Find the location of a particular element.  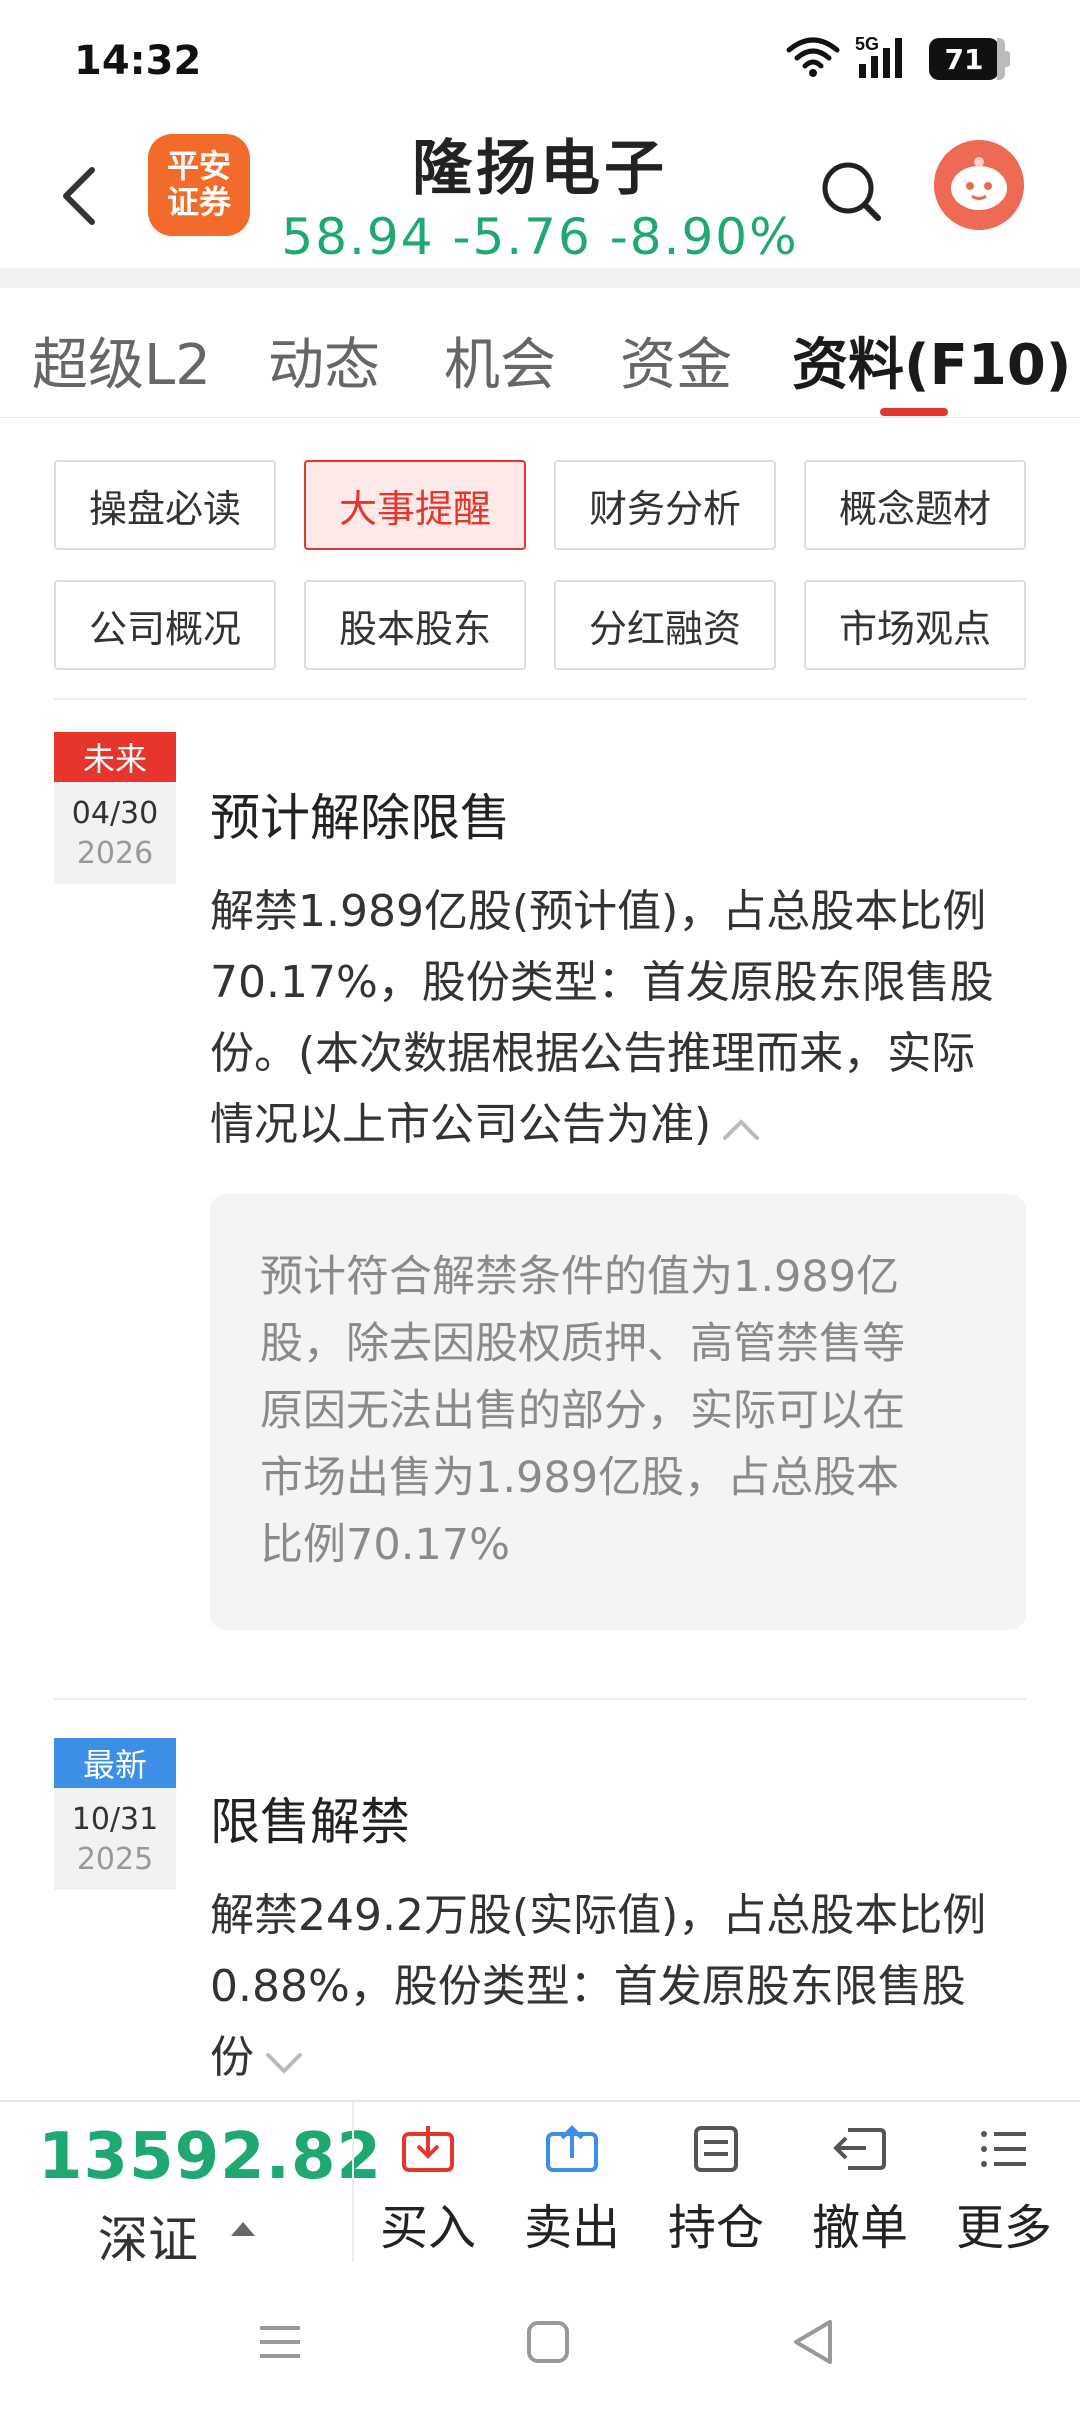

wifi-icon is located at coordinates (813, 59).